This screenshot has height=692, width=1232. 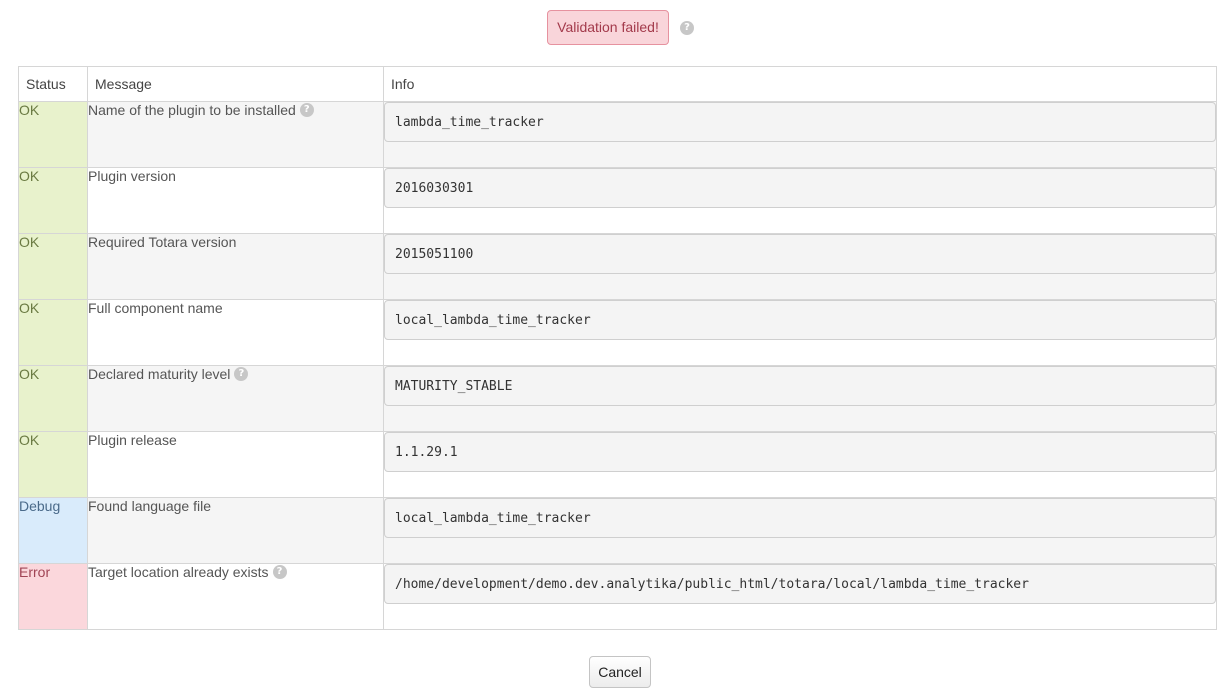 I want to click on column-header-status: Status, so click(x=53, y=84).